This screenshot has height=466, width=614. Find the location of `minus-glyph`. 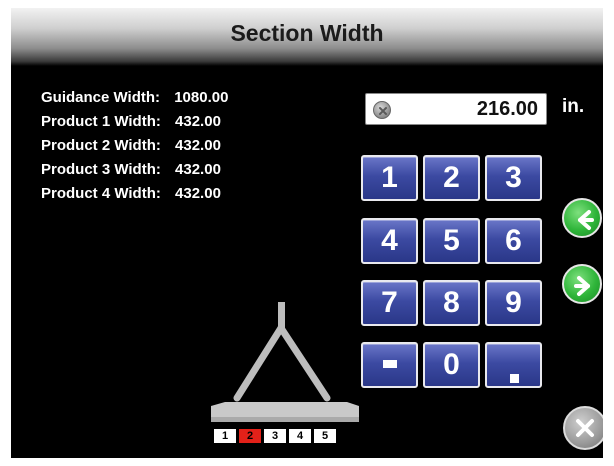

minus-glyph is located at coordinates (389, 364).